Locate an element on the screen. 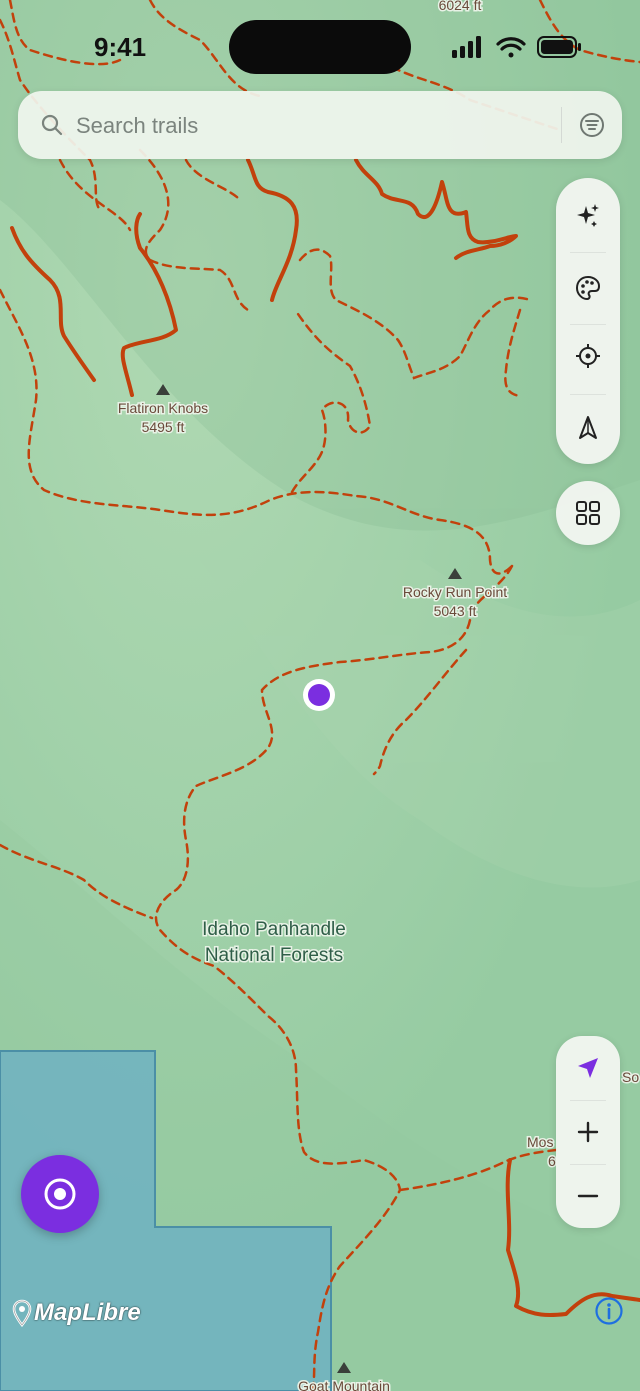 The image size is (640, 1391). area-label-line2: National Forests is located at coordinates (274, 955).